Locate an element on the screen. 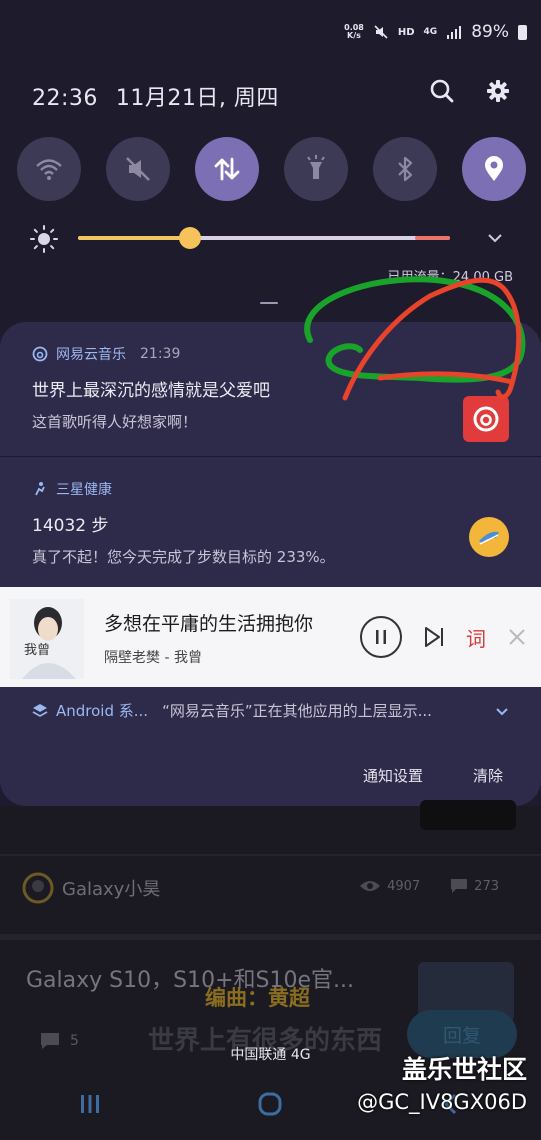 Image resolution: width=541 pixels, height=1140 pixels. notification-netease-music: 网易云音乐 21:39 世界上最深沉的感情就是父爱吧 这首歌听得人好想家啊！ is located at coordinates (270, 399).